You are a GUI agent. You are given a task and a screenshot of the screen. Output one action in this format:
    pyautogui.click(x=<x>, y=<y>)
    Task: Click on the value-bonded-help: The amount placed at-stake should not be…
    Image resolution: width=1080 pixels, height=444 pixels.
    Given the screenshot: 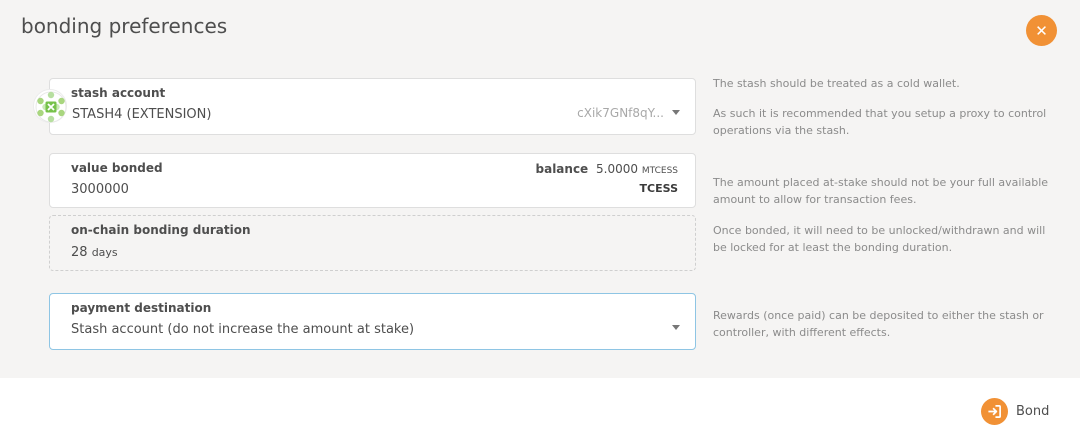 What is the action you would take?
    pyautogui.click(x=881, y=191)
    